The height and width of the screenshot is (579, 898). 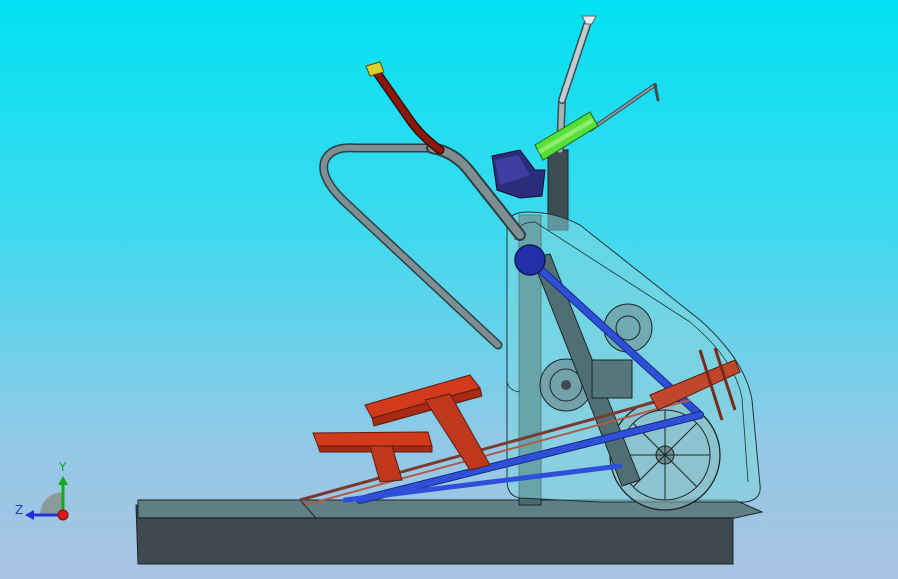 I want to click on origin-point-icon, so click(x=63, y=515).